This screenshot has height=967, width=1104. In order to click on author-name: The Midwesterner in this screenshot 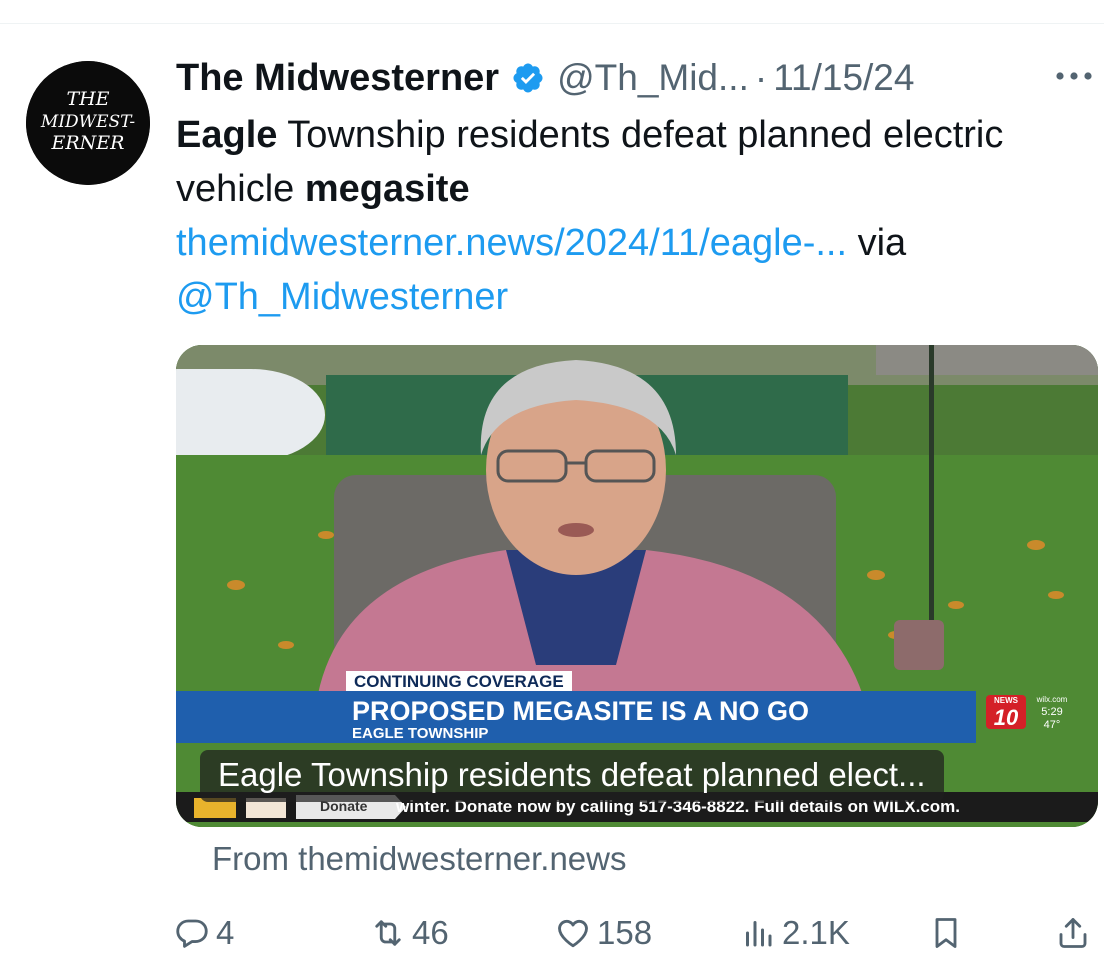, I will do `click(337, 78)`.